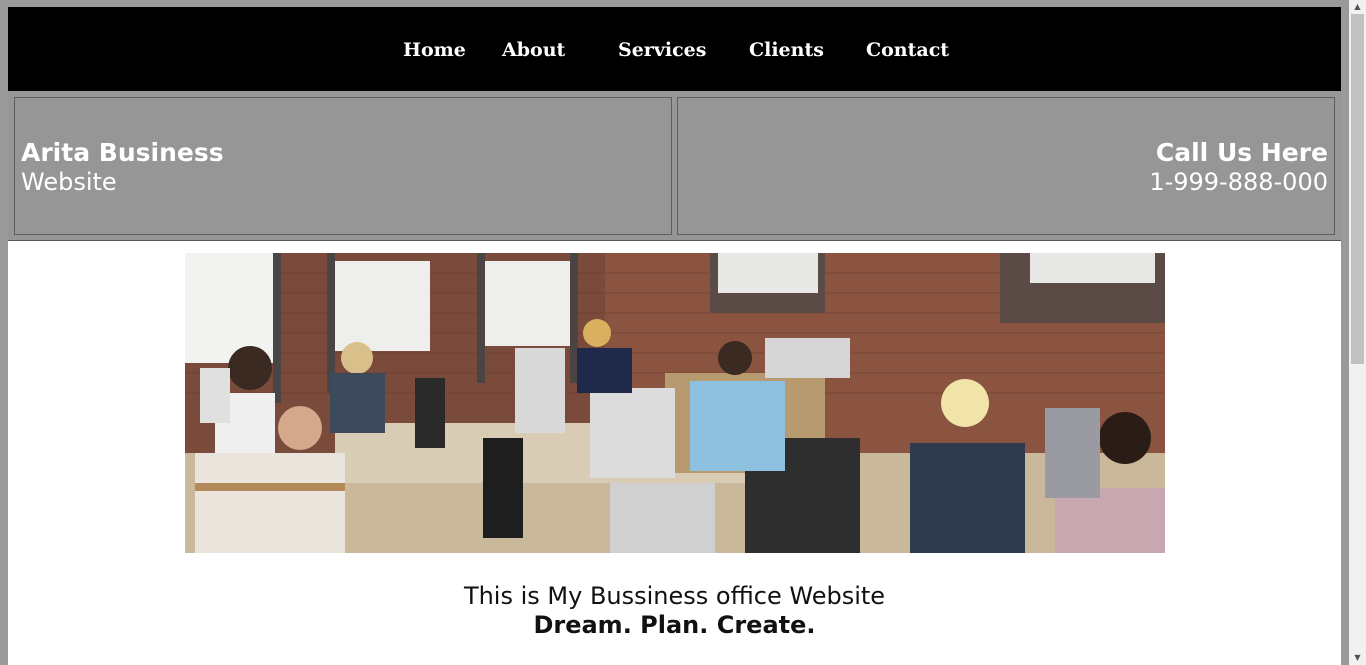  I want to click on nav-link-home: Home, so click(434, 50).